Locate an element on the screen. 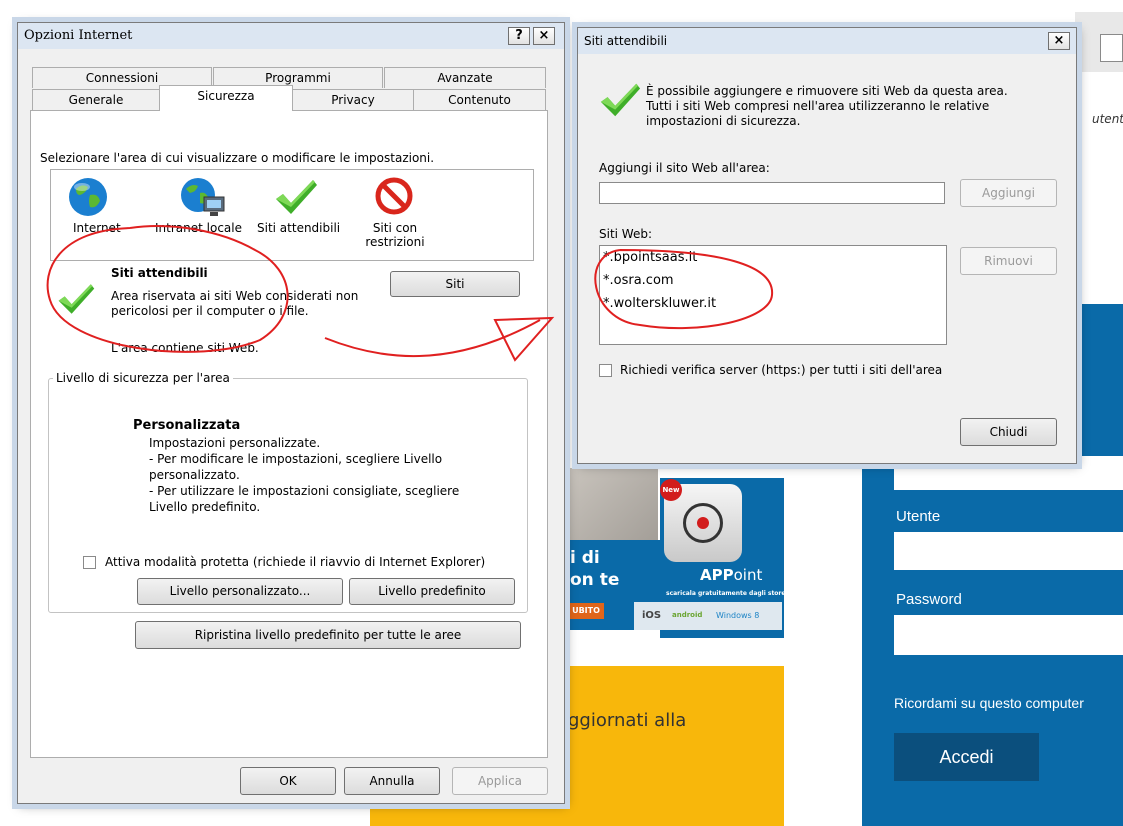  level-line-3: personalizzato. is located at coordinates (194, 475).